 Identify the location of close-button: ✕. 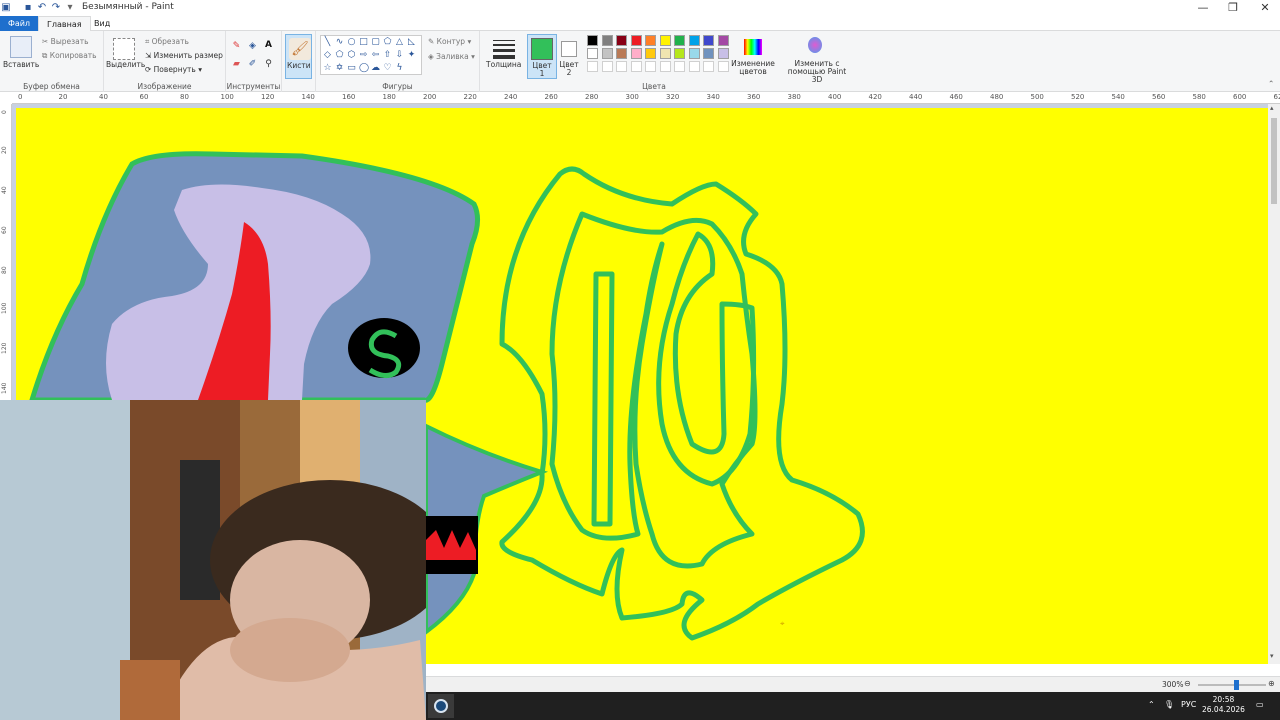
(1265, 8).